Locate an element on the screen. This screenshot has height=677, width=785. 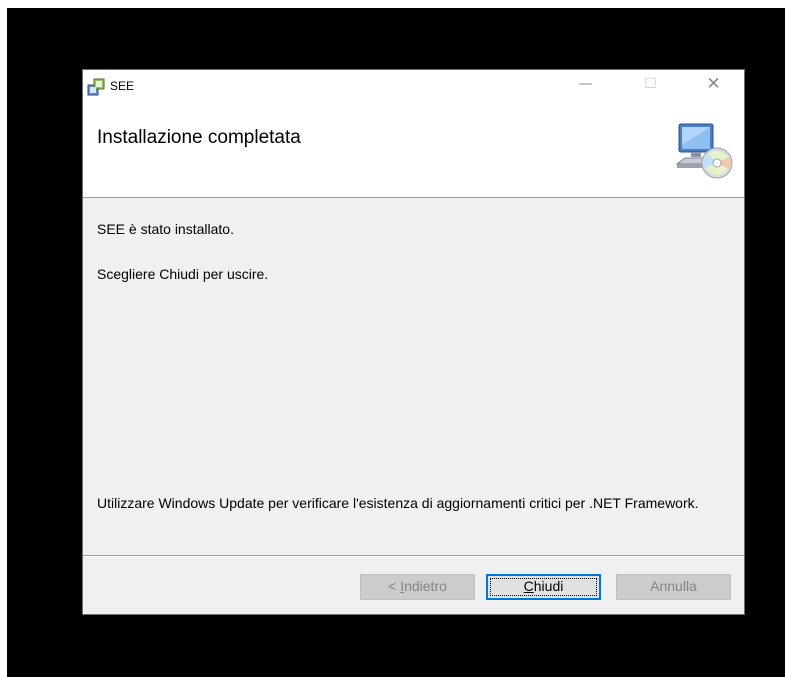
back-button-label: ndietro is located at coordinates (425, 586).